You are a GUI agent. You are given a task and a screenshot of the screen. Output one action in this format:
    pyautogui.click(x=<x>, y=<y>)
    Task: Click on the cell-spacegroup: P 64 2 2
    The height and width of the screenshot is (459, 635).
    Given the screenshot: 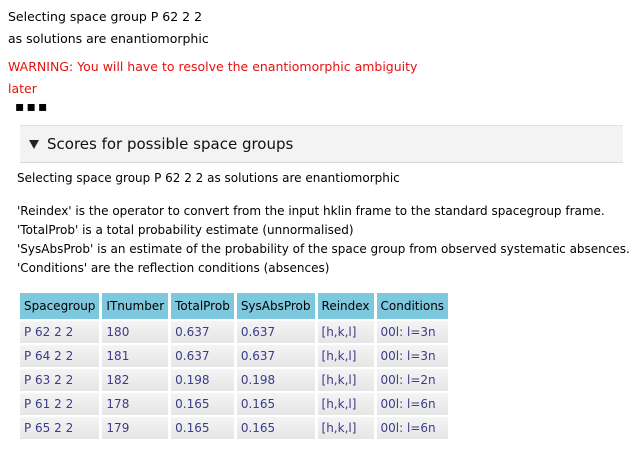 What is the action you would take?
    pyautogui.click(x=60, y=356)
    